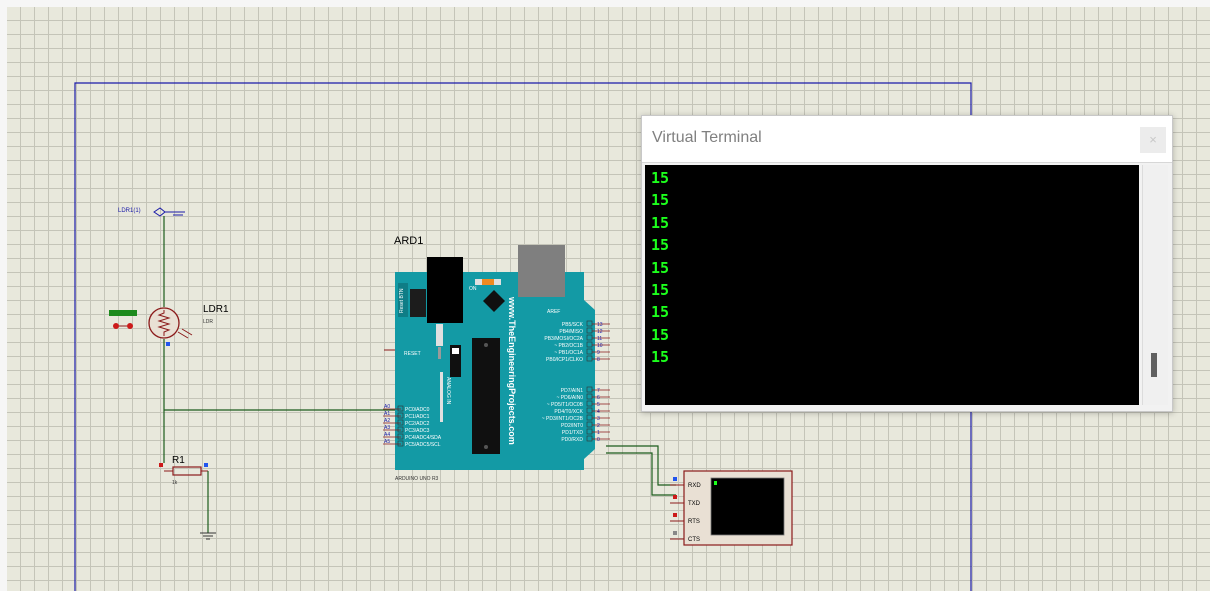 Image resolution: width=1210 pixels, height=591 pixels. Describe the element at coordinates (417, 410) in the screenshot. I see `analog-pin-label: PC0/ADC0` at that location.